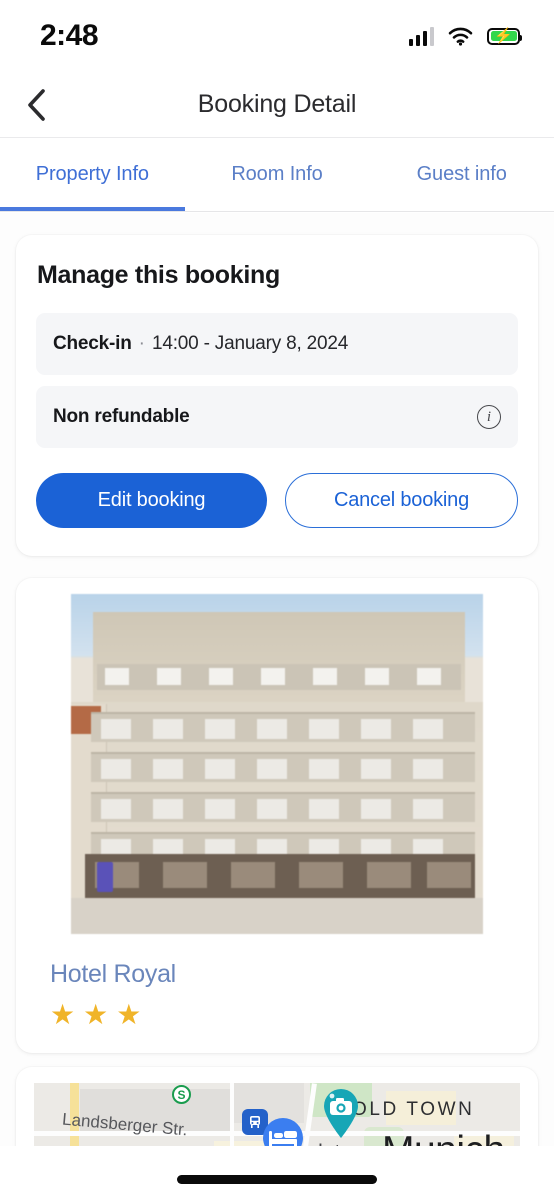  What do you see at coordinates (277, 417) in the screenshot?
I see `refund-policy-row: Non refundable i` at bounding box center [277, 417].